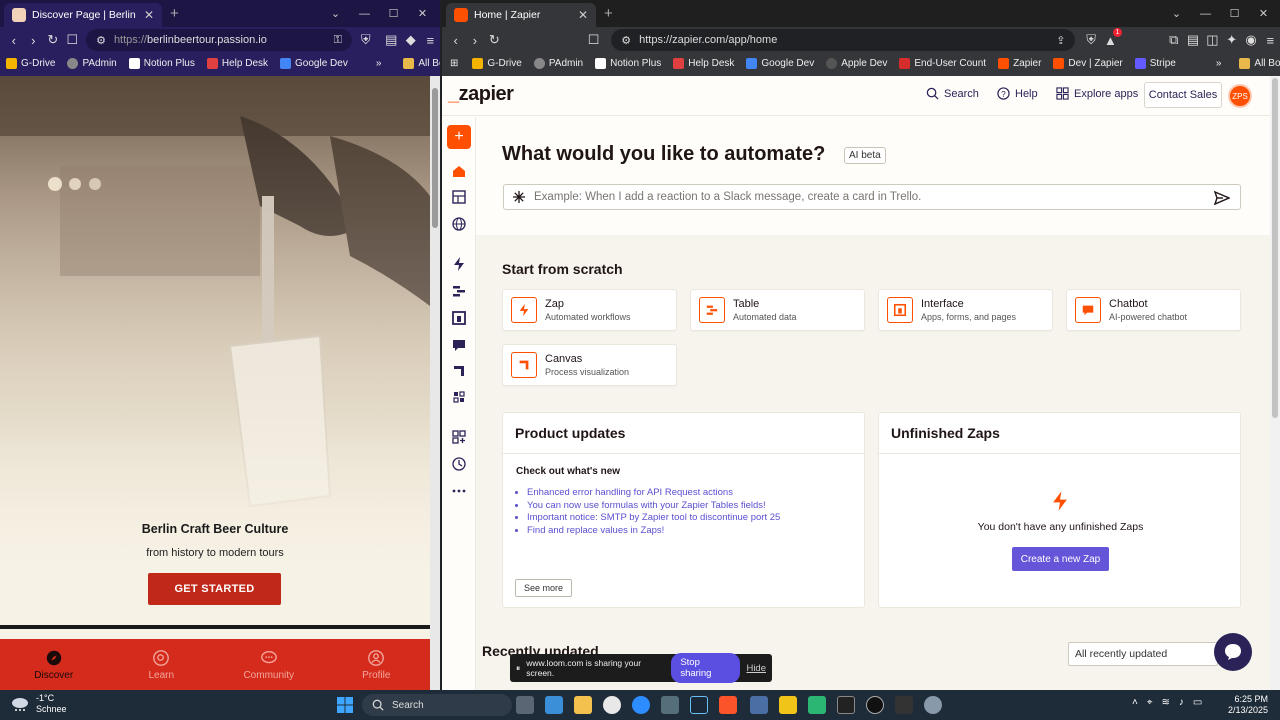  I want to click on app-directory-icon, so click(459, 437).